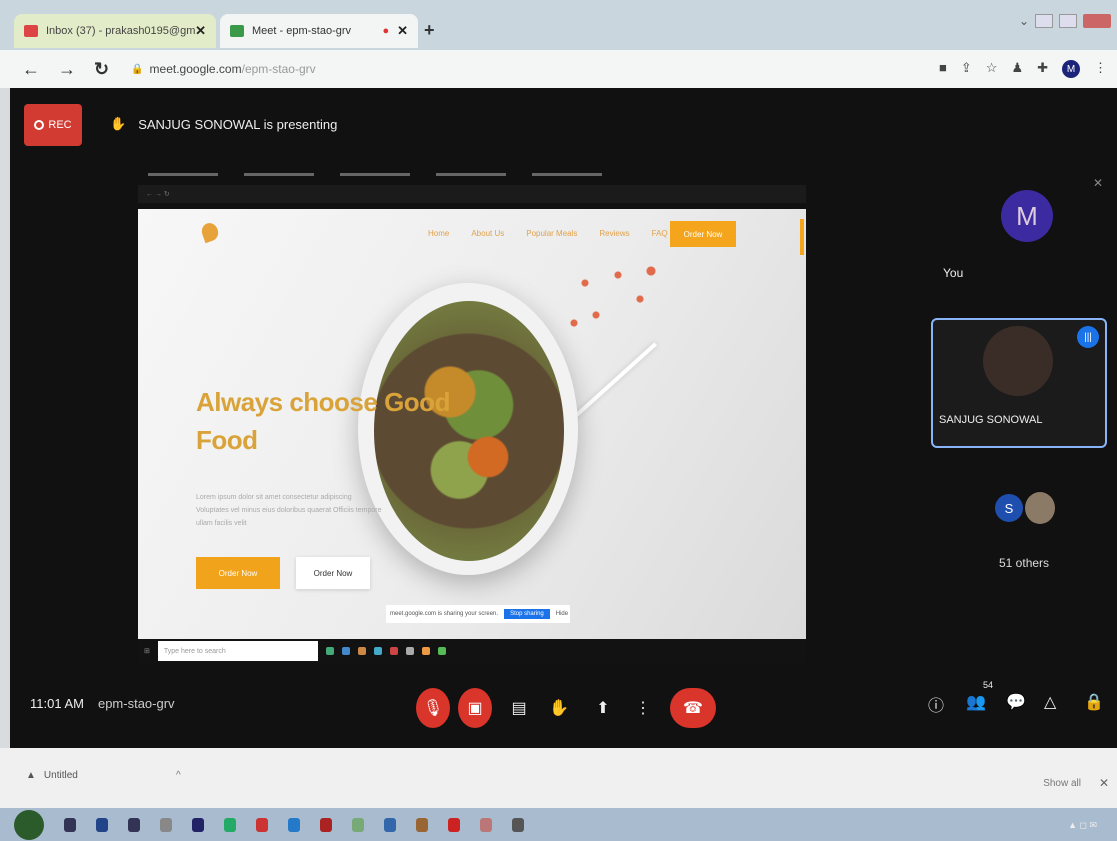  What do you see at coordinates (936, 704) in the screenshot?
I see `info-icon: ⓘ` at bounding box center [936, 704].